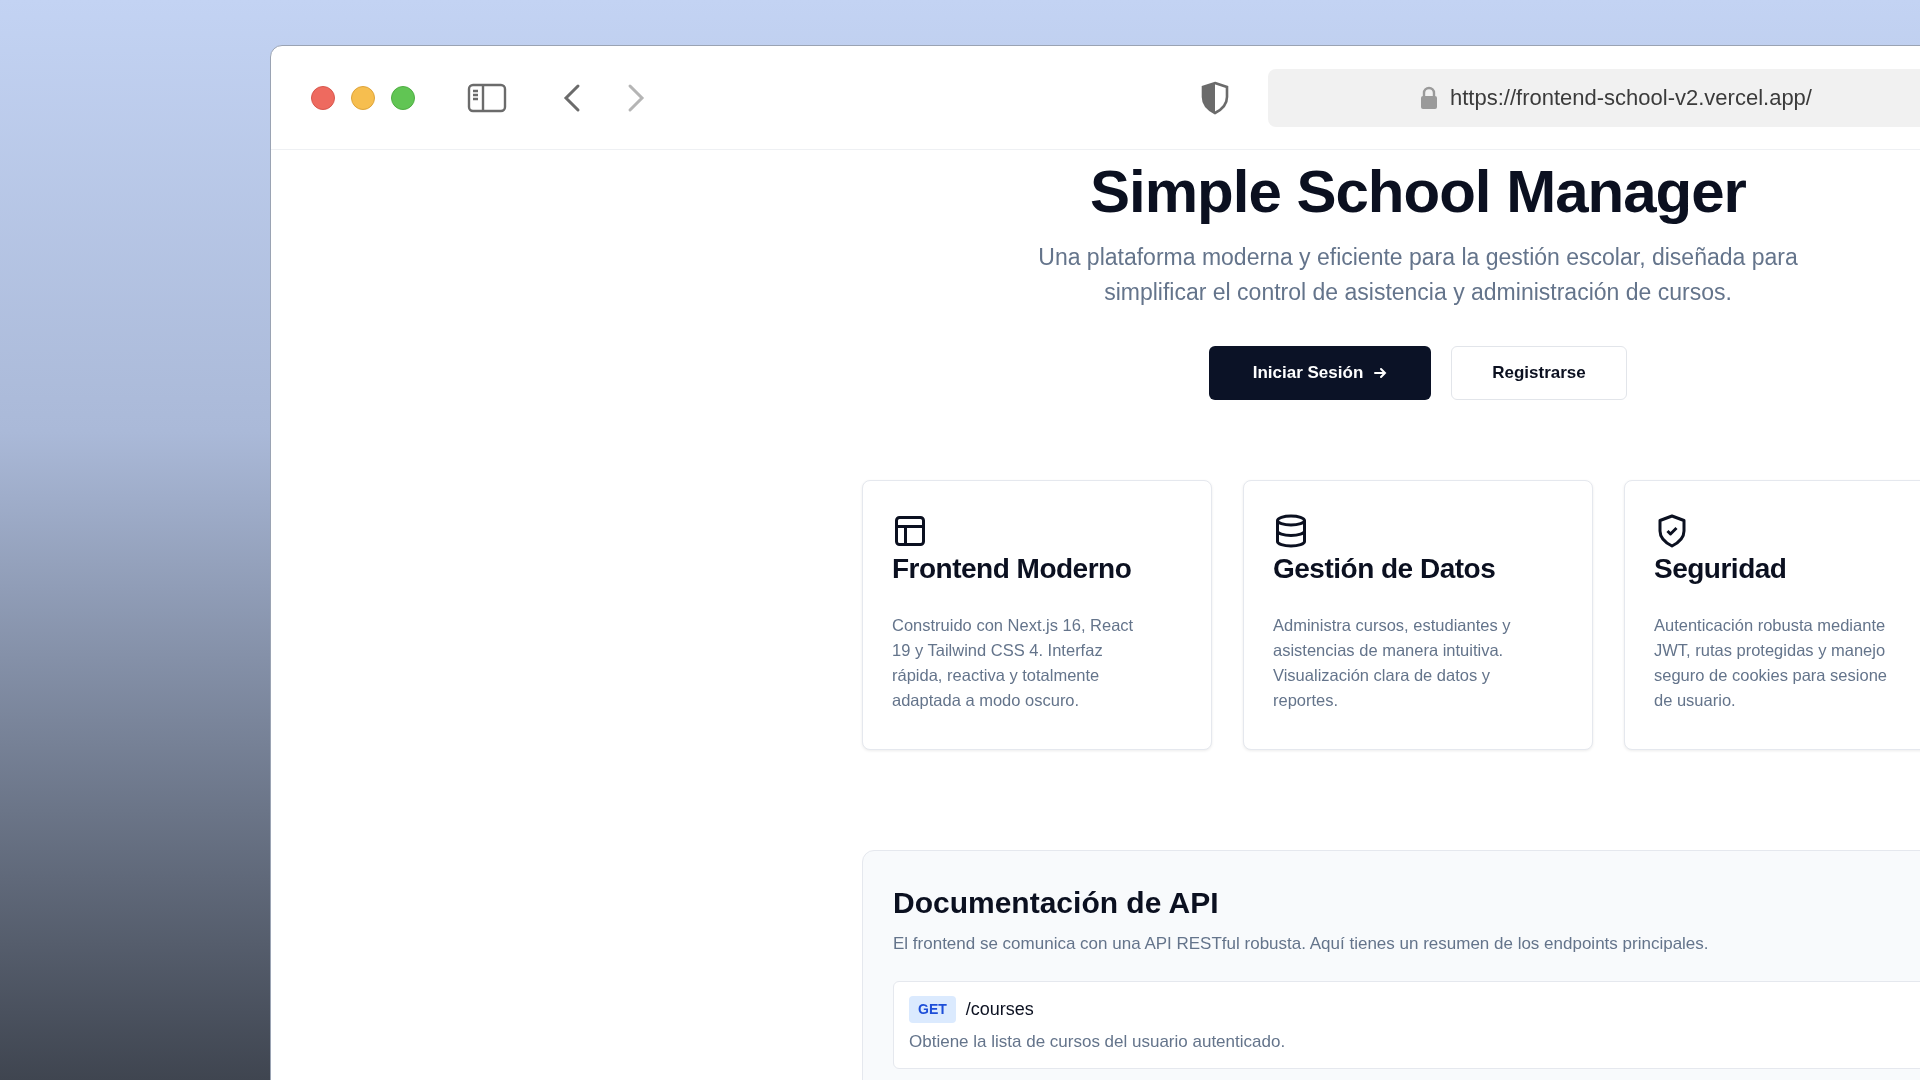 This screenshot has height=1080, width=1920. Describe the element at coordinates (403, 97) in the screenshot. I see `maximize-button` at that location.